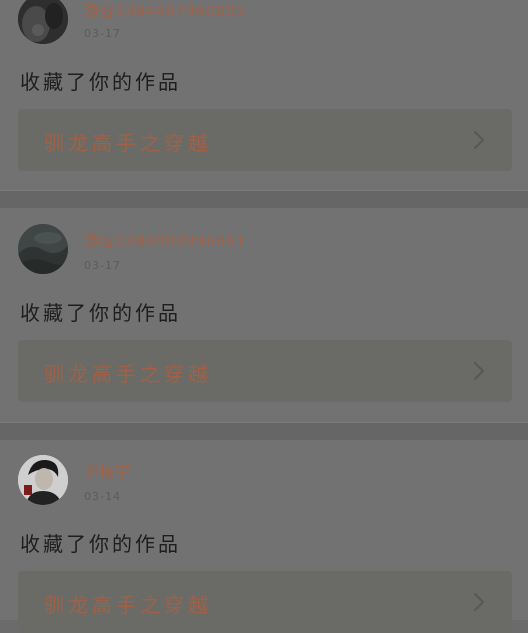 This screenshot has height=633, width=528. What do you see at coordinates (102, 496) in the screenshot?
I see `timestamp: 03-14` at bounding box center [102, 496].